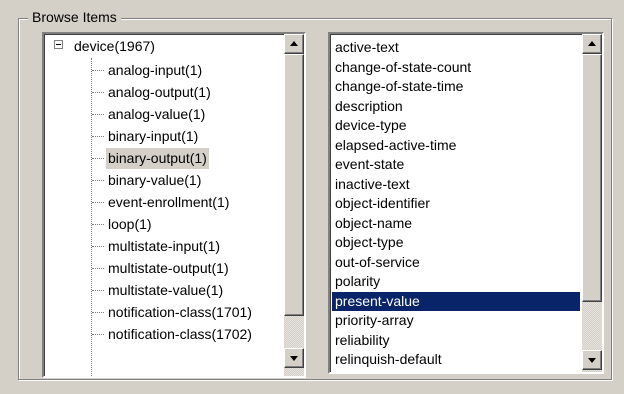  Describe the element at coordinates (456, 146) in the screenshot. I see `list-item: elapsed-active-time` at that location.